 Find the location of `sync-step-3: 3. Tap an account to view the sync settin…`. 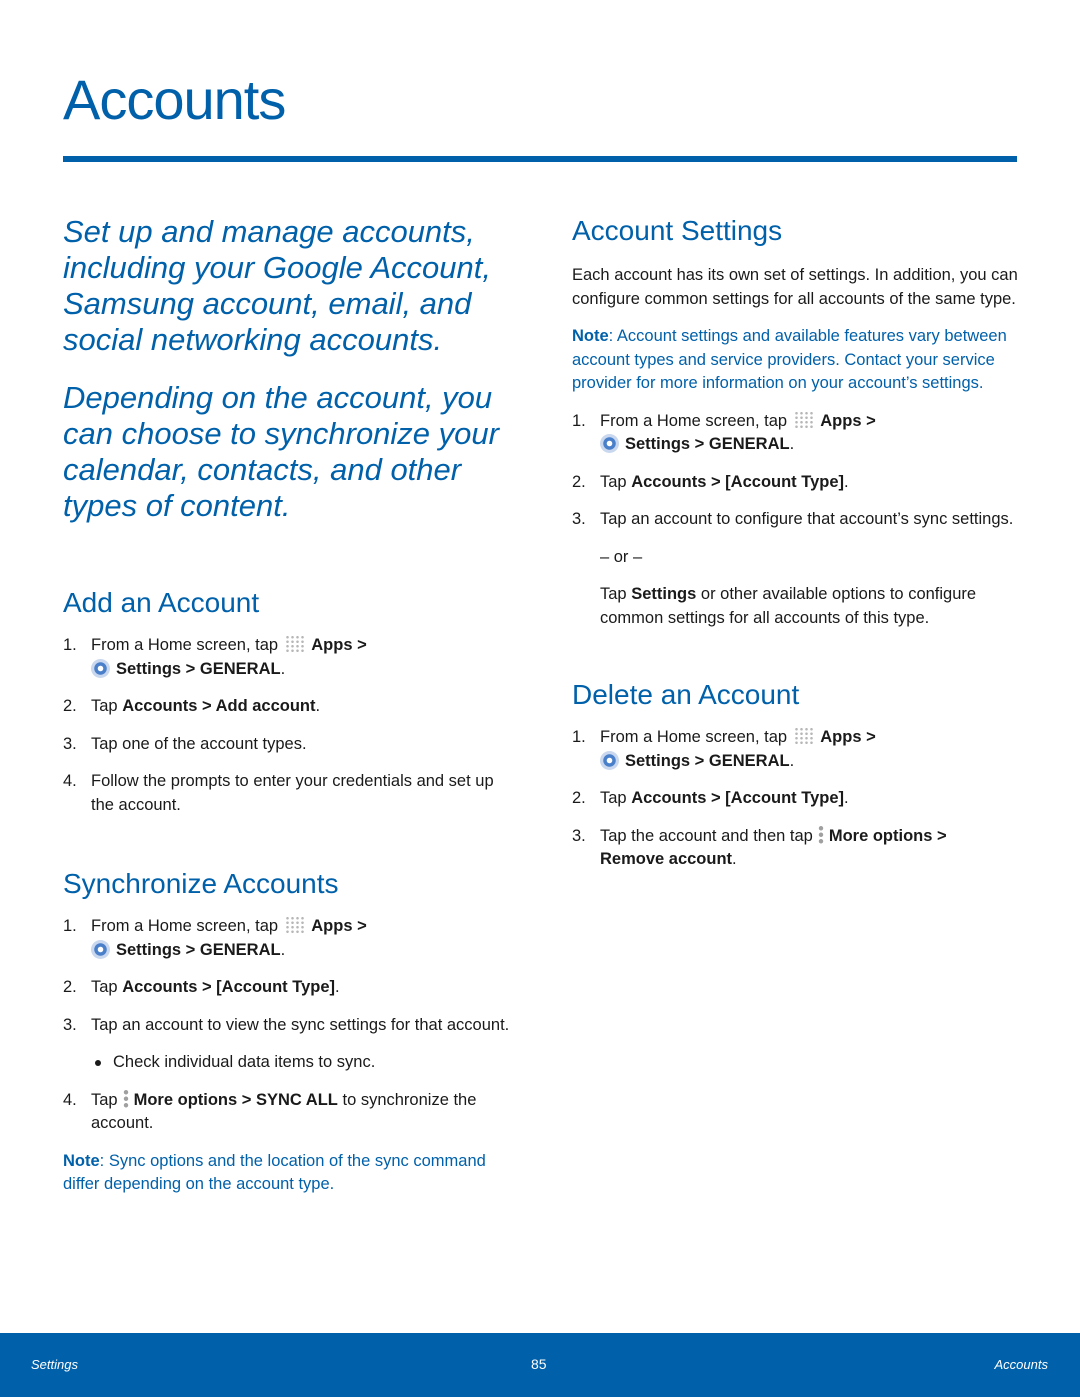

sync-step-3: 3. Tap an account to view the sync settin… is located at coordinates (286, 1024).